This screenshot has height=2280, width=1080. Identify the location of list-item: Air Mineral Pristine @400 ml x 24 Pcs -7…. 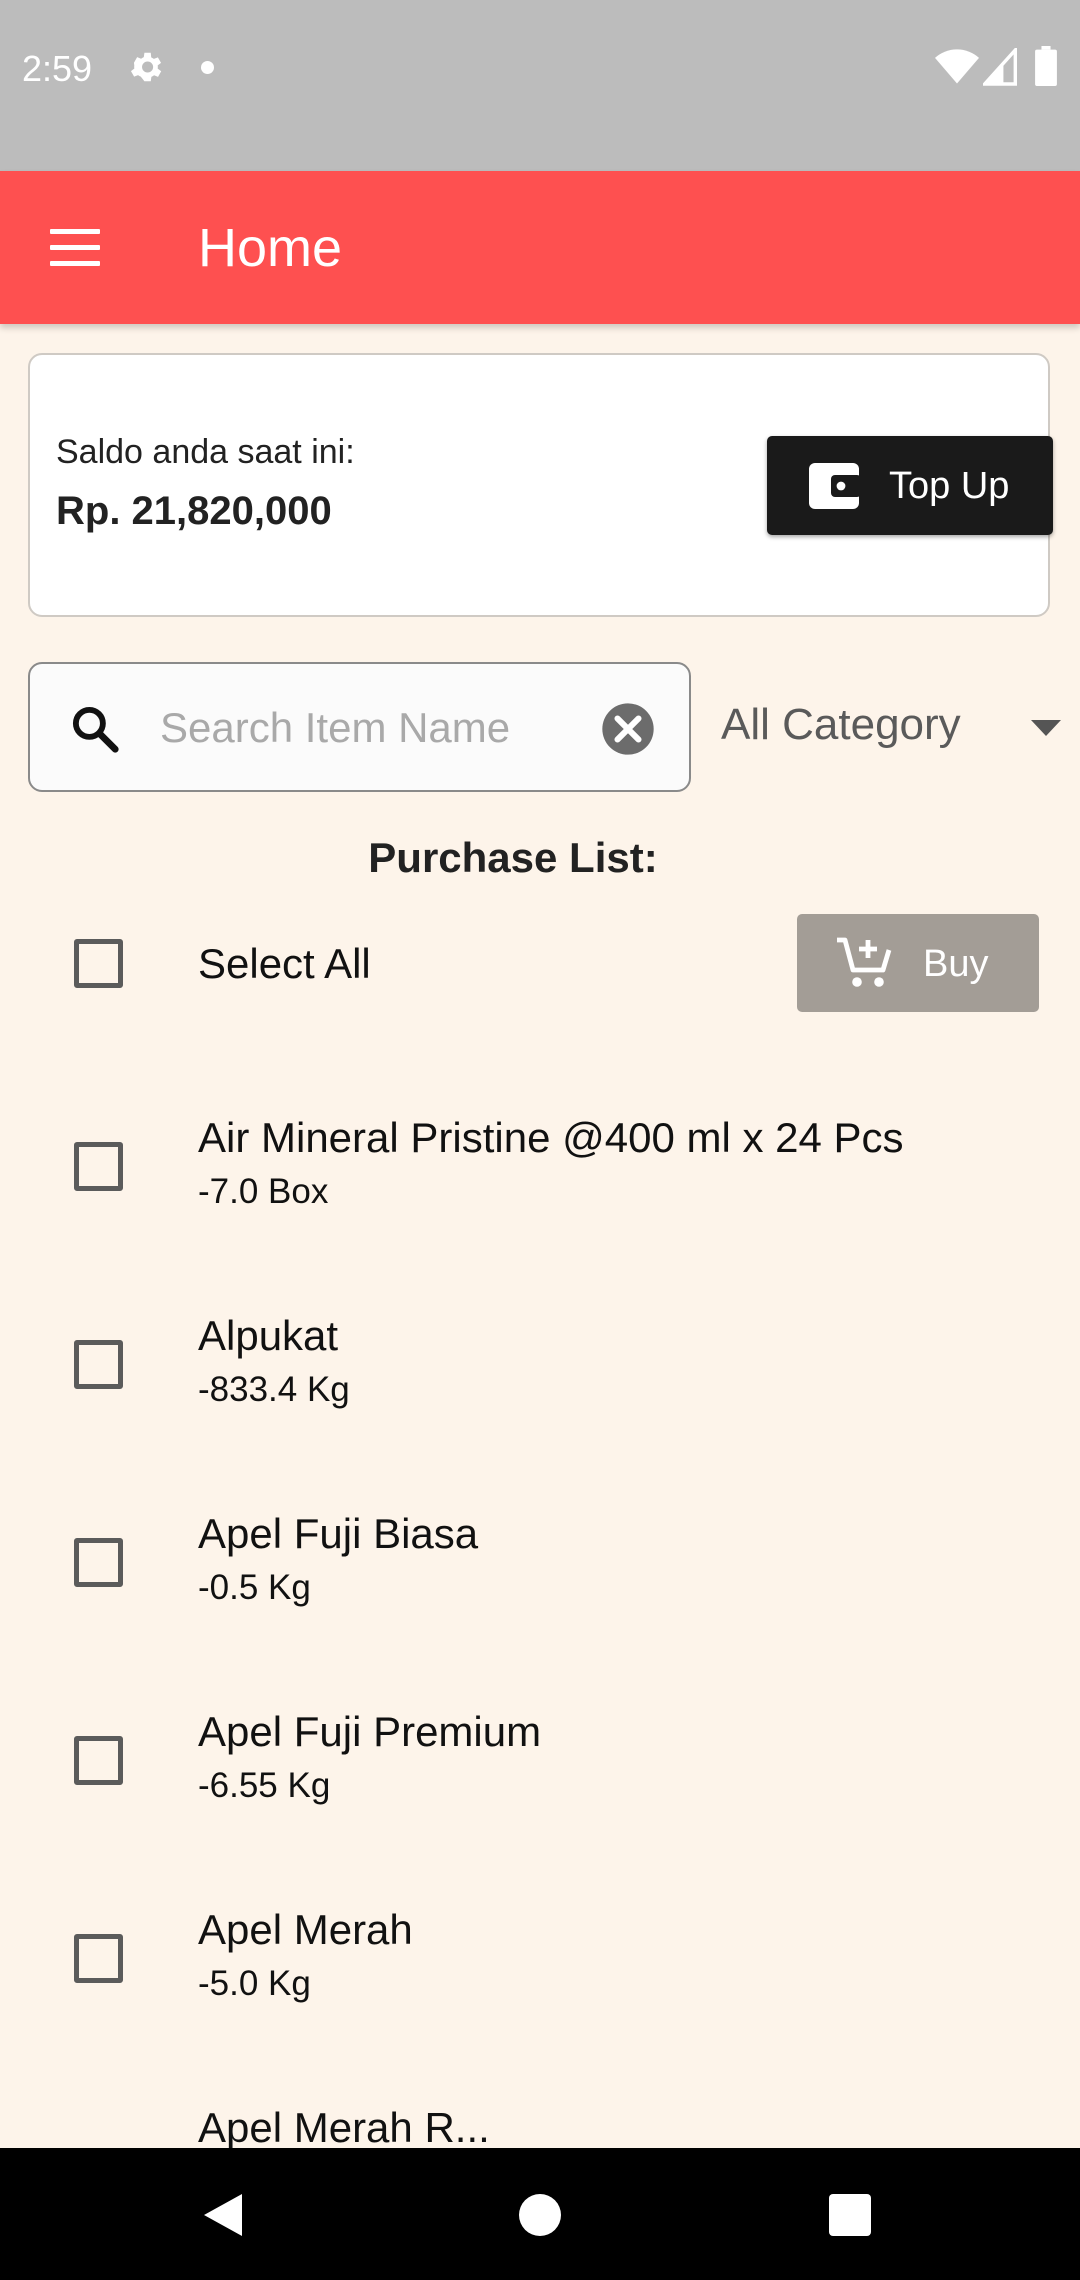
(540, 1194).